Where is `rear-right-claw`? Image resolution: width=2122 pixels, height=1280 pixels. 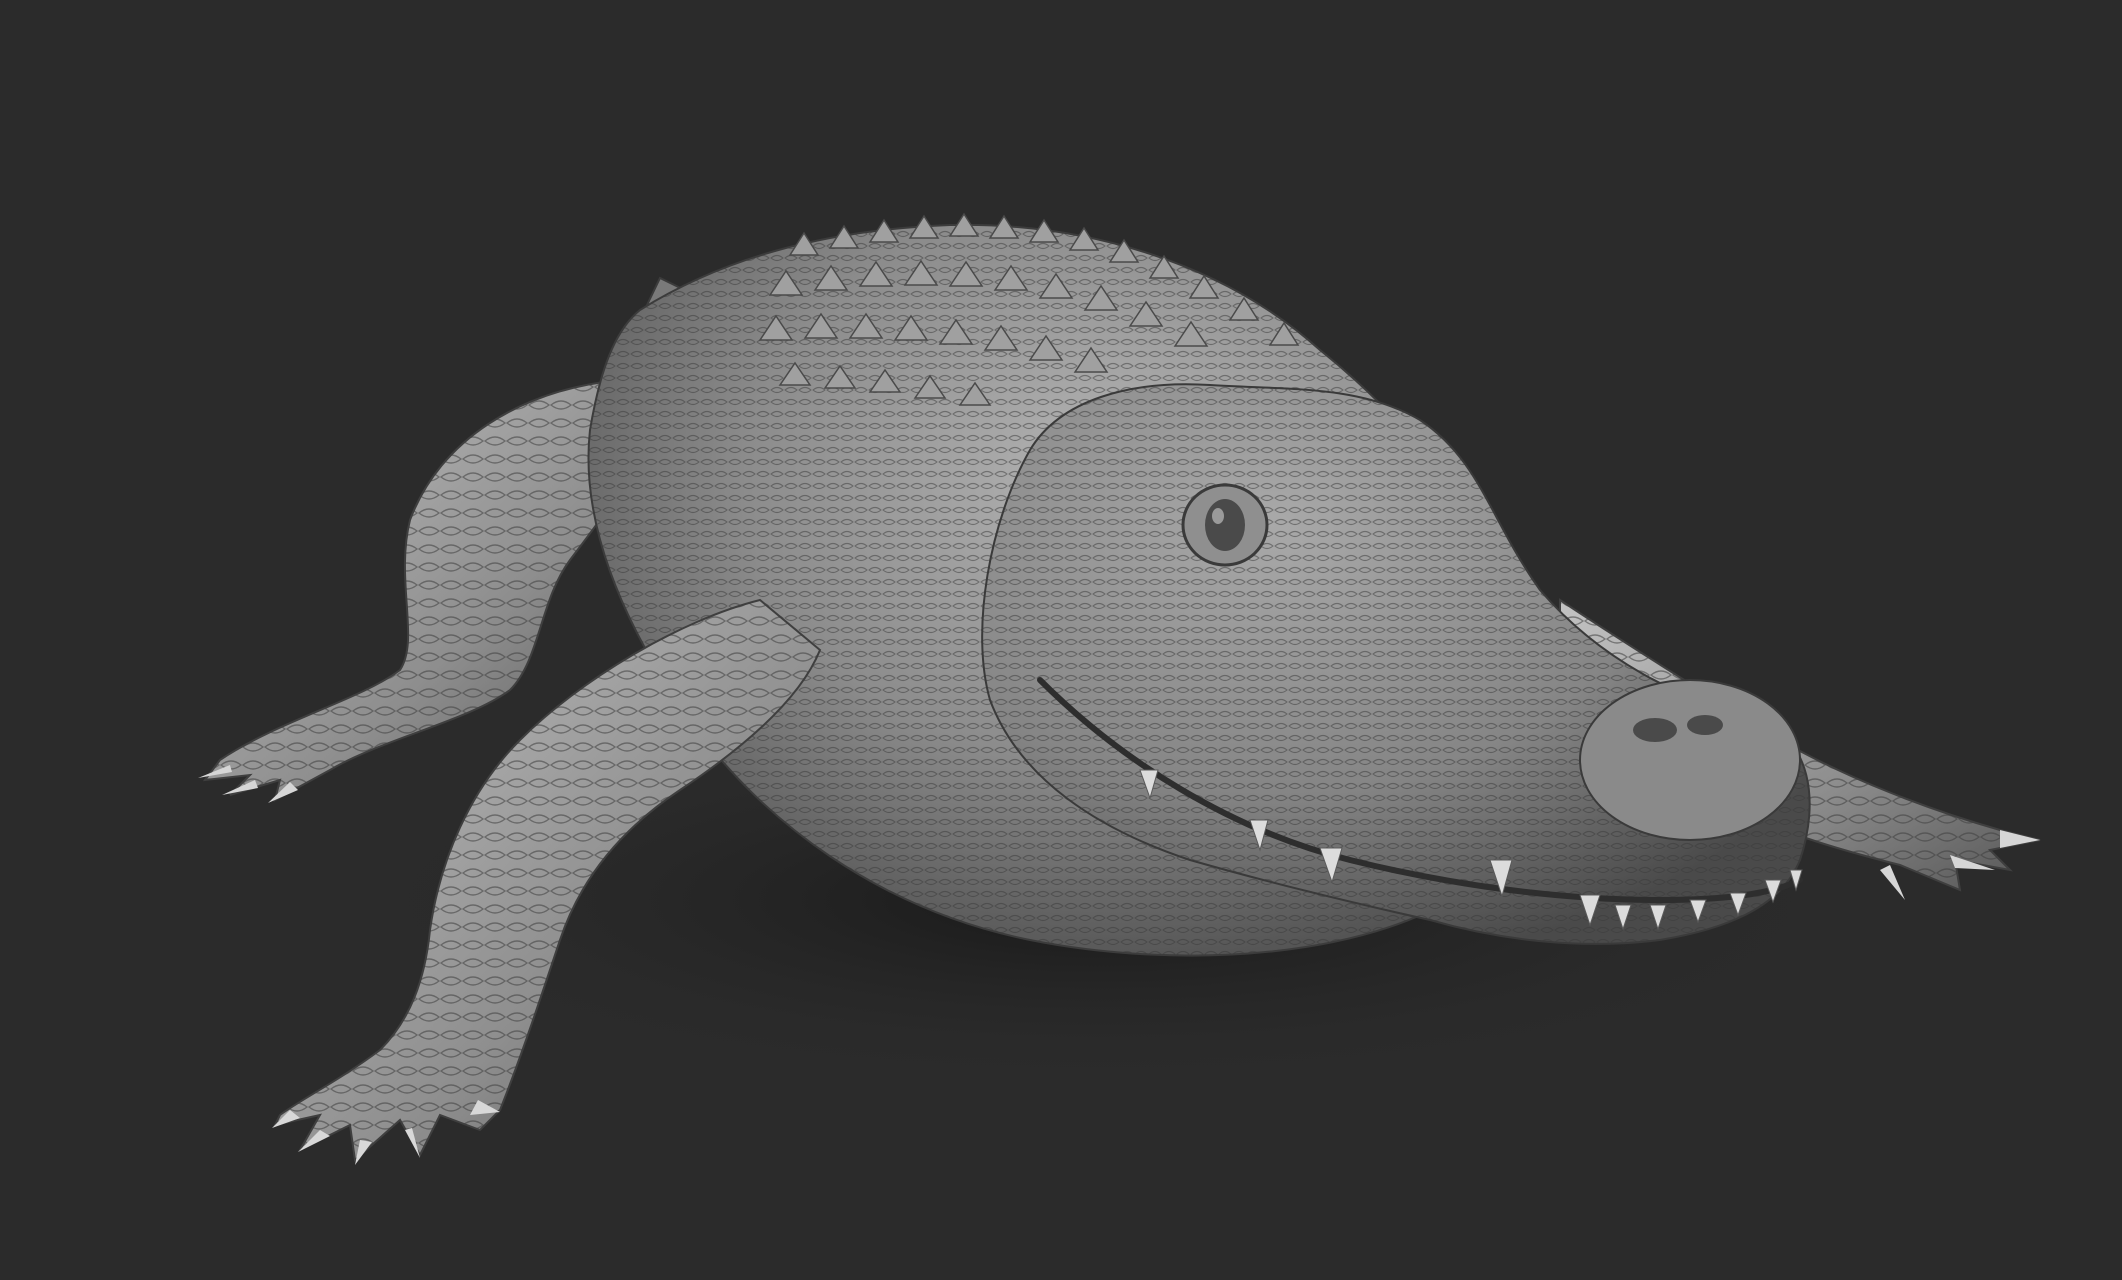
rear-right-claw is located at coordinates (2020, 839).